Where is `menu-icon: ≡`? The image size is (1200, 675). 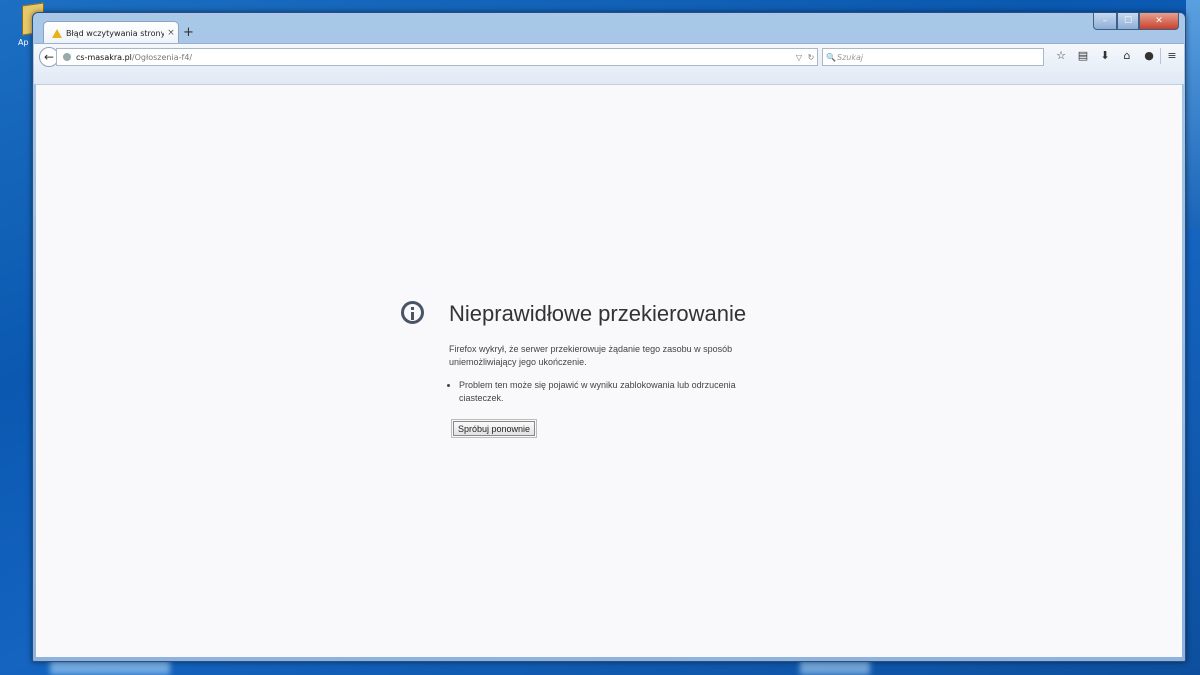 menu-icon: ≡ is located at coordinates (1171, 56).